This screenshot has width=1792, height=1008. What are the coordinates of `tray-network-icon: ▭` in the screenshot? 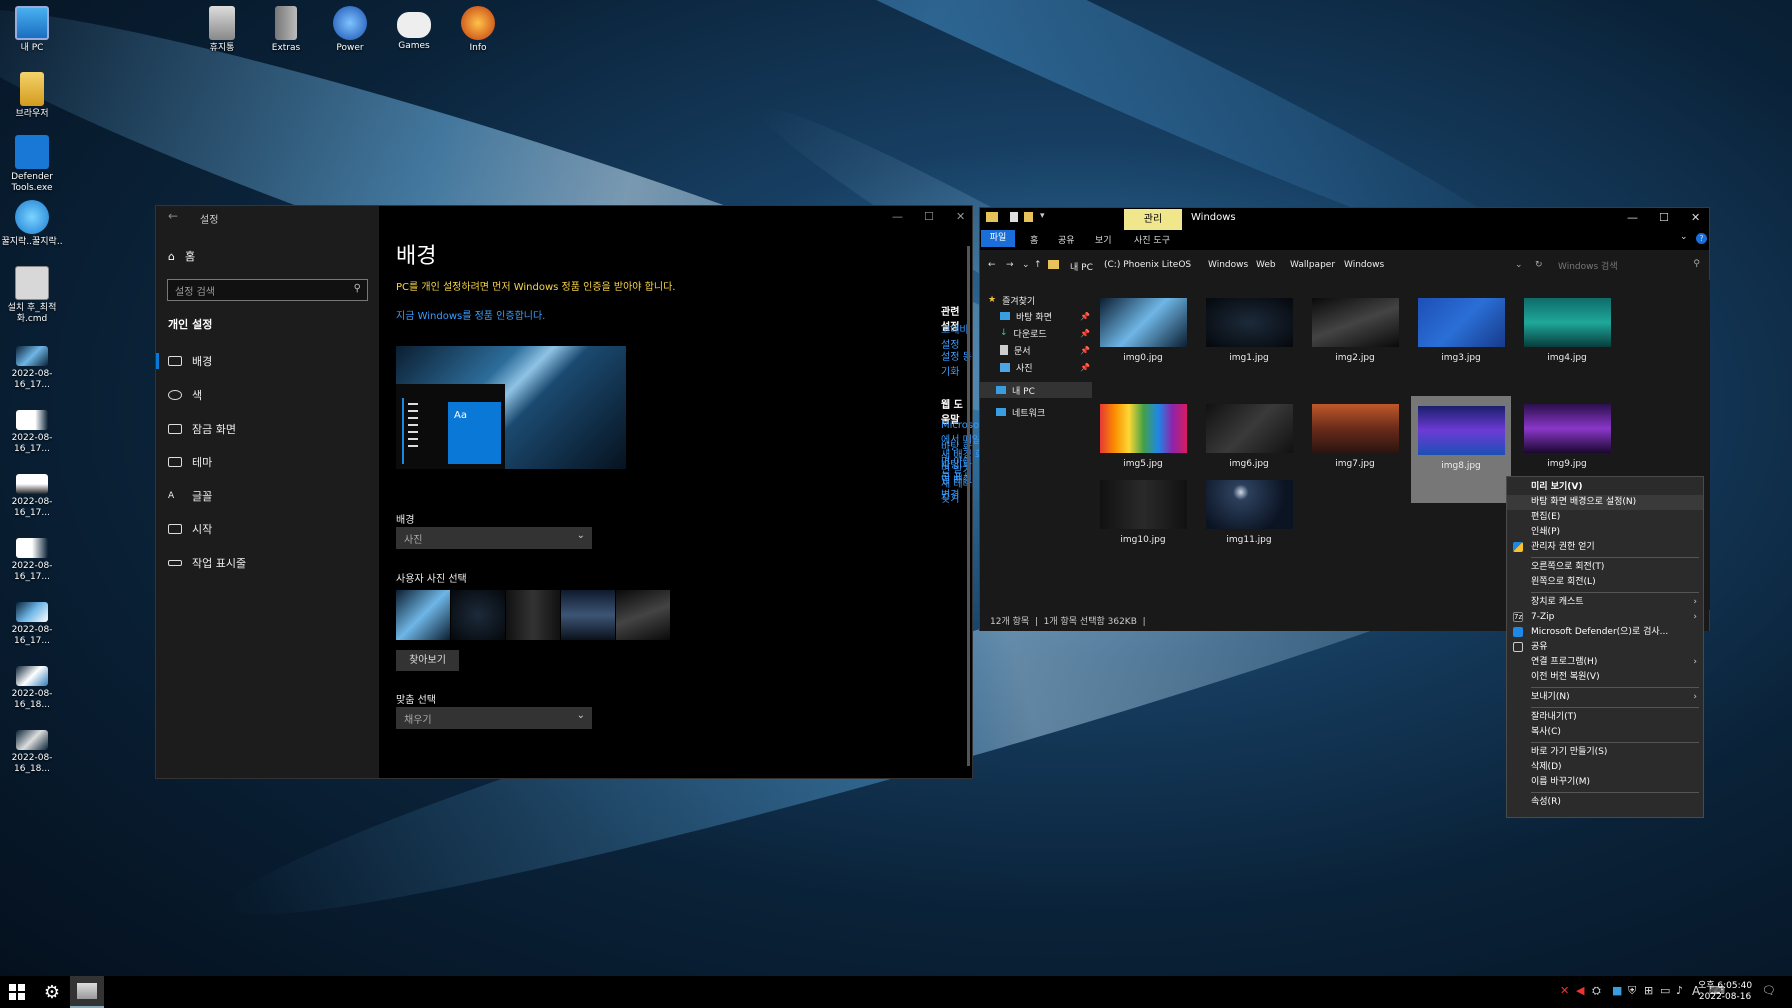 It's located at (1665, 990).